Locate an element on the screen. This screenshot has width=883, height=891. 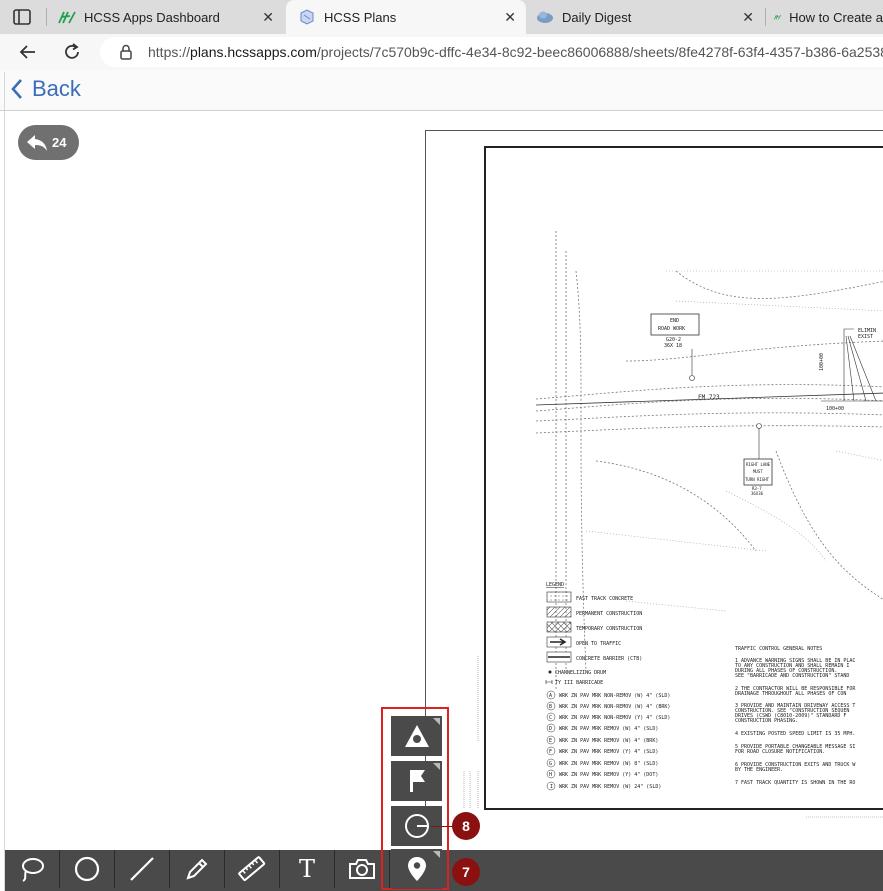
marking-key: F is located at coordinates (550, 752).